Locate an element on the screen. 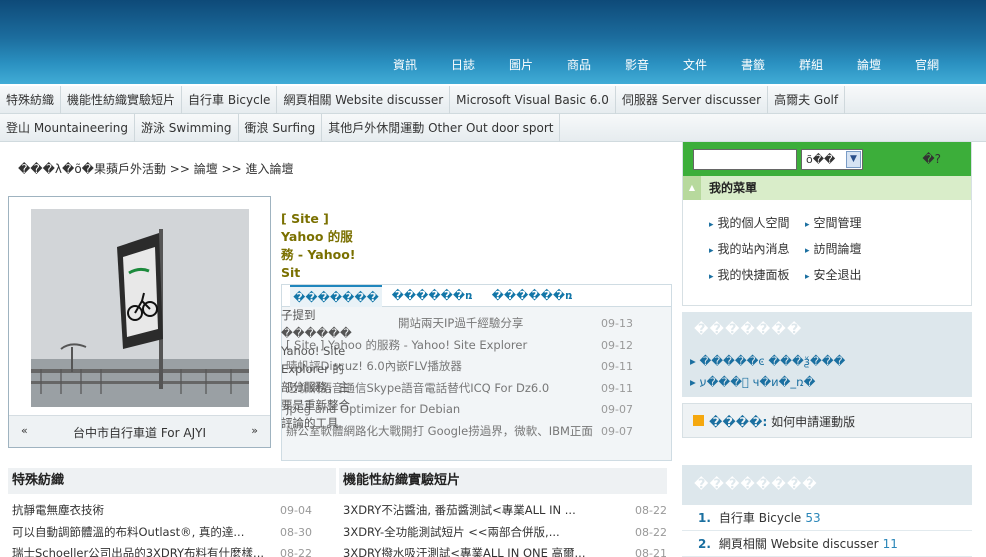 The width and height of the screenshot is (986, 557). tab-newest: ������� is located at coordinates (336, 296).